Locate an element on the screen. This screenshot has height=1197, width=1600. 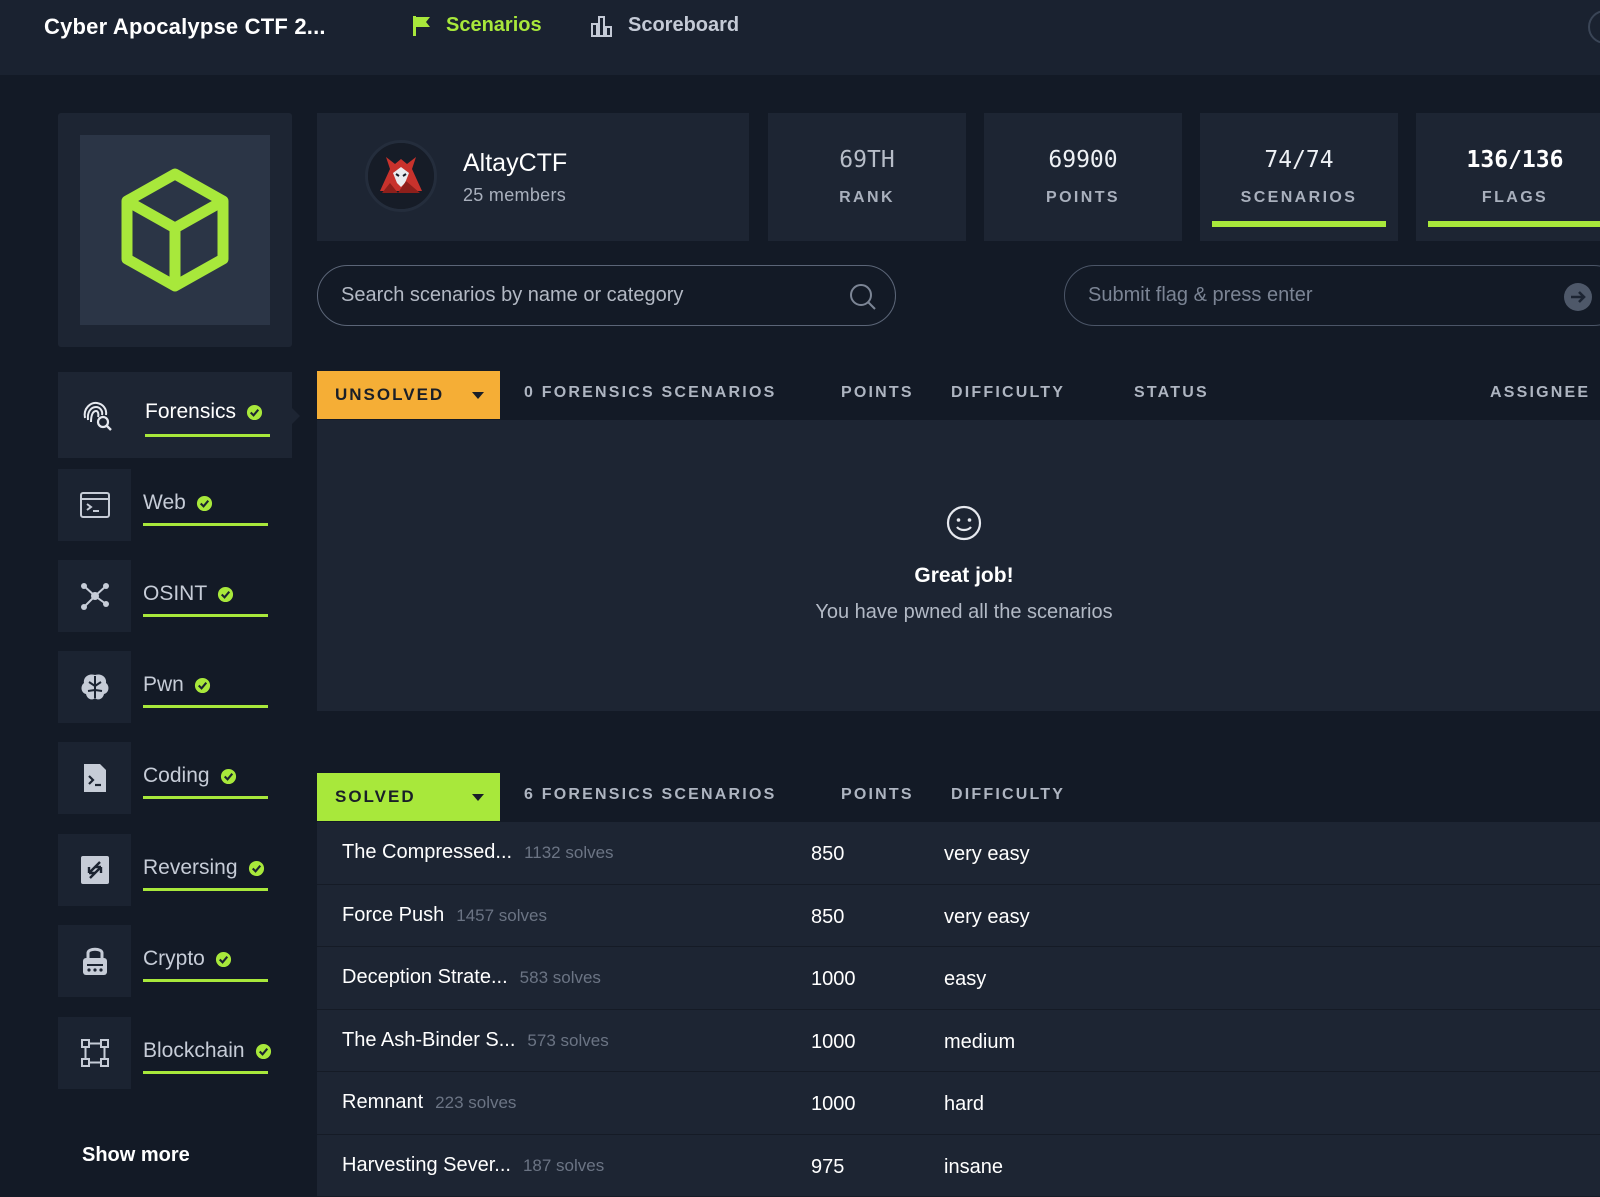
solve-count: 187 solves is located at coordinates (563, 1165).